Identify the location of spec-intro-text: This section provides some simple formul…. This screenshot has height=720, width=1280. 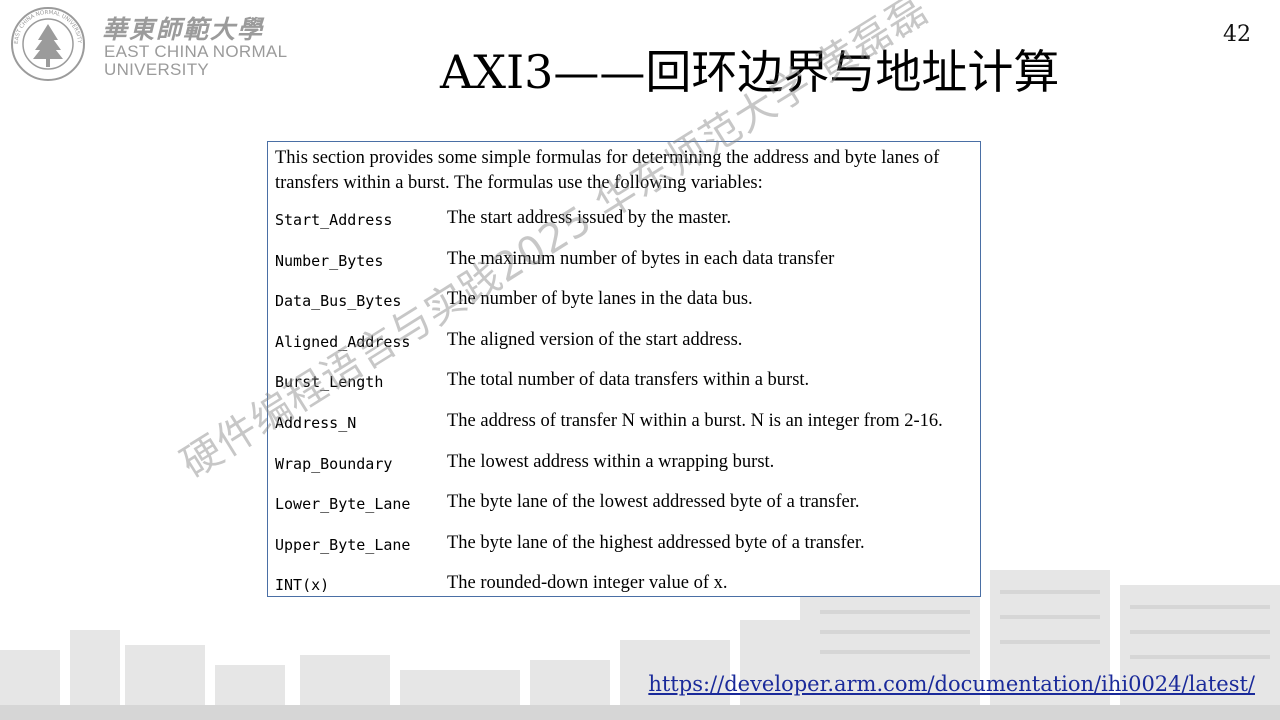
(607, 170).